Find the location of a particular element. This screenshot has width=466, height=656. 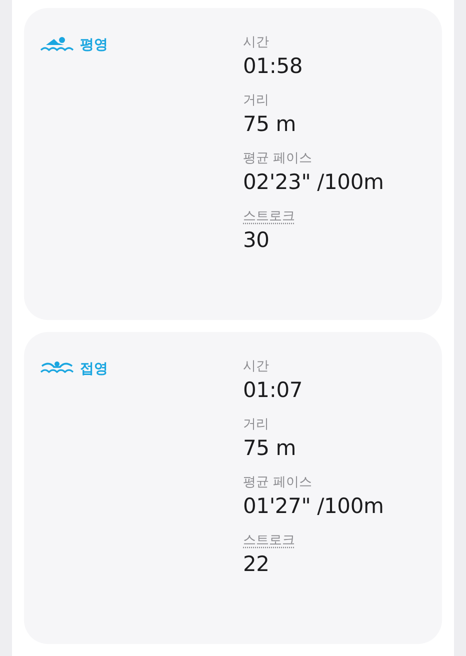

stat-value: 30 is located at coordinates (256, 240).